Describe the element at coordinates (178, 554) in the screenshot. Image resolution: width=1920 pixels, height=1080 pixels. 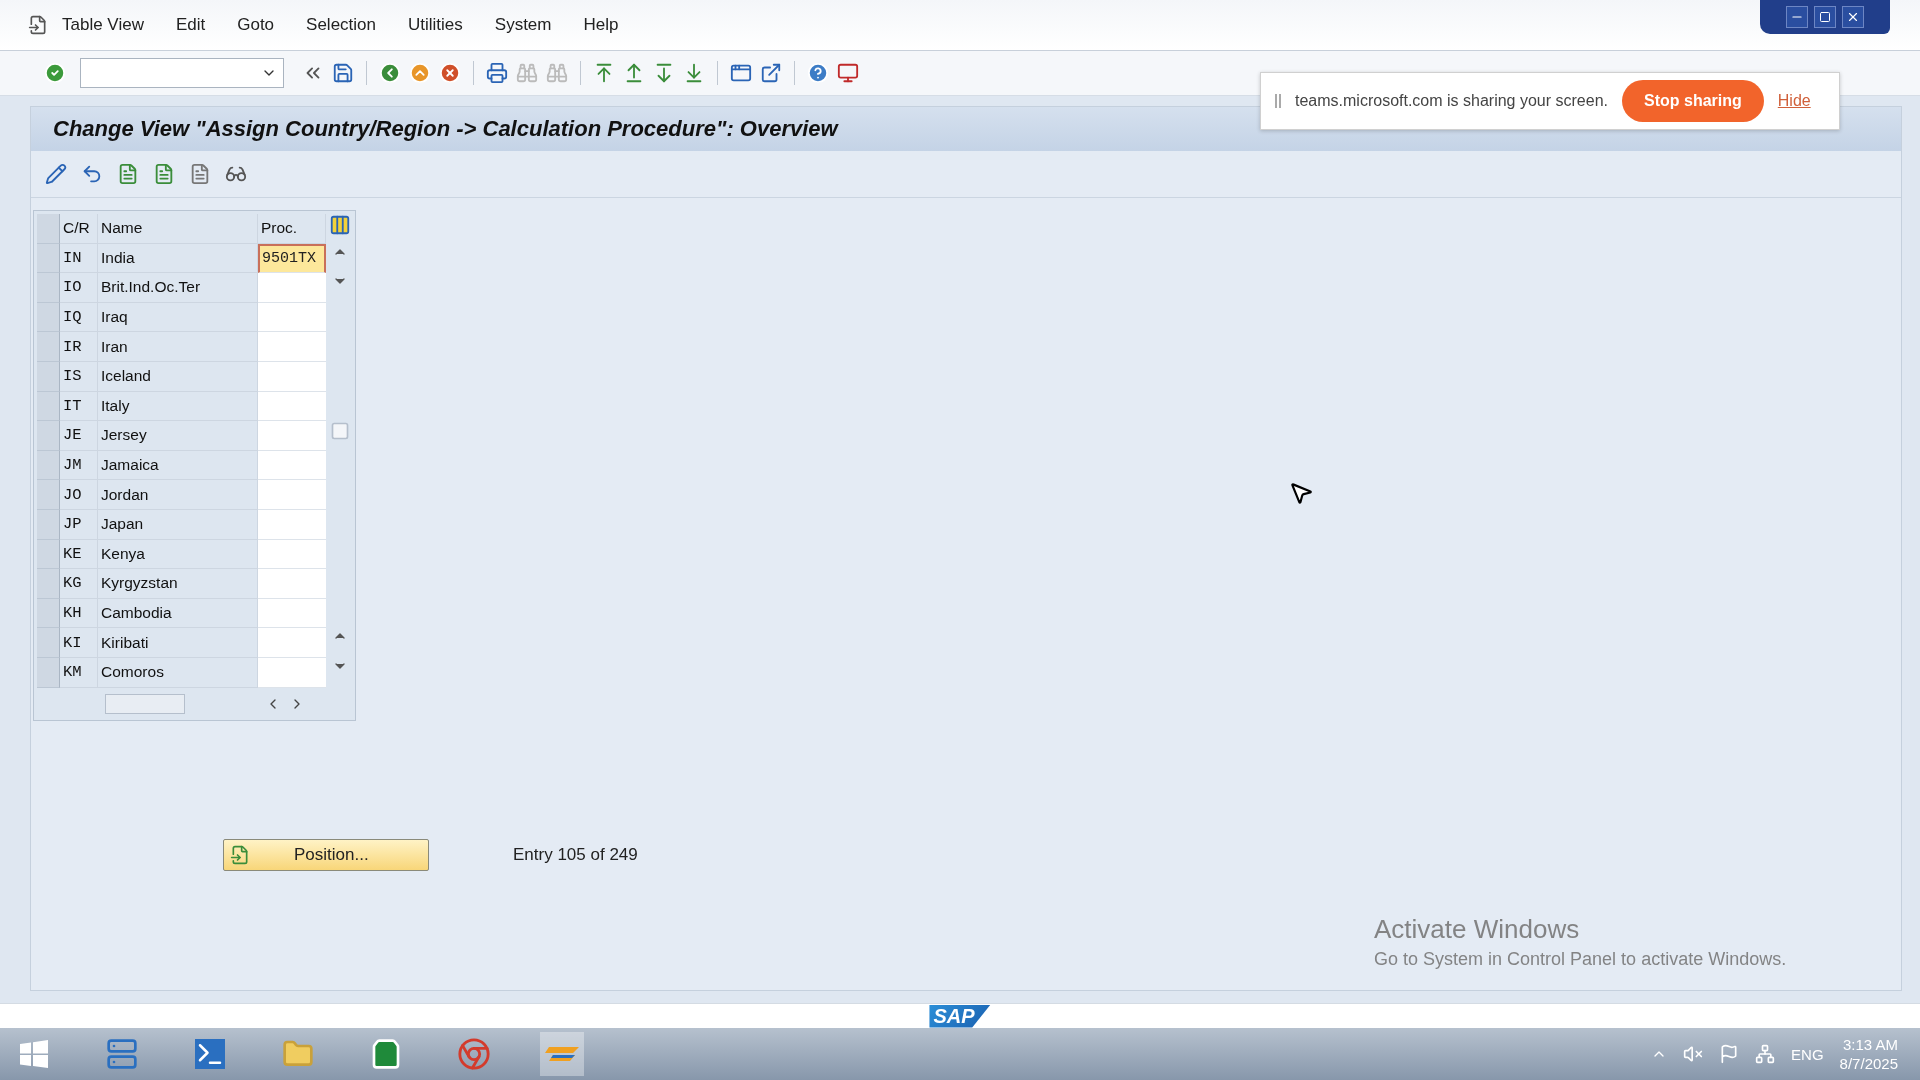
I see `table-cell: Kenya` at that location.